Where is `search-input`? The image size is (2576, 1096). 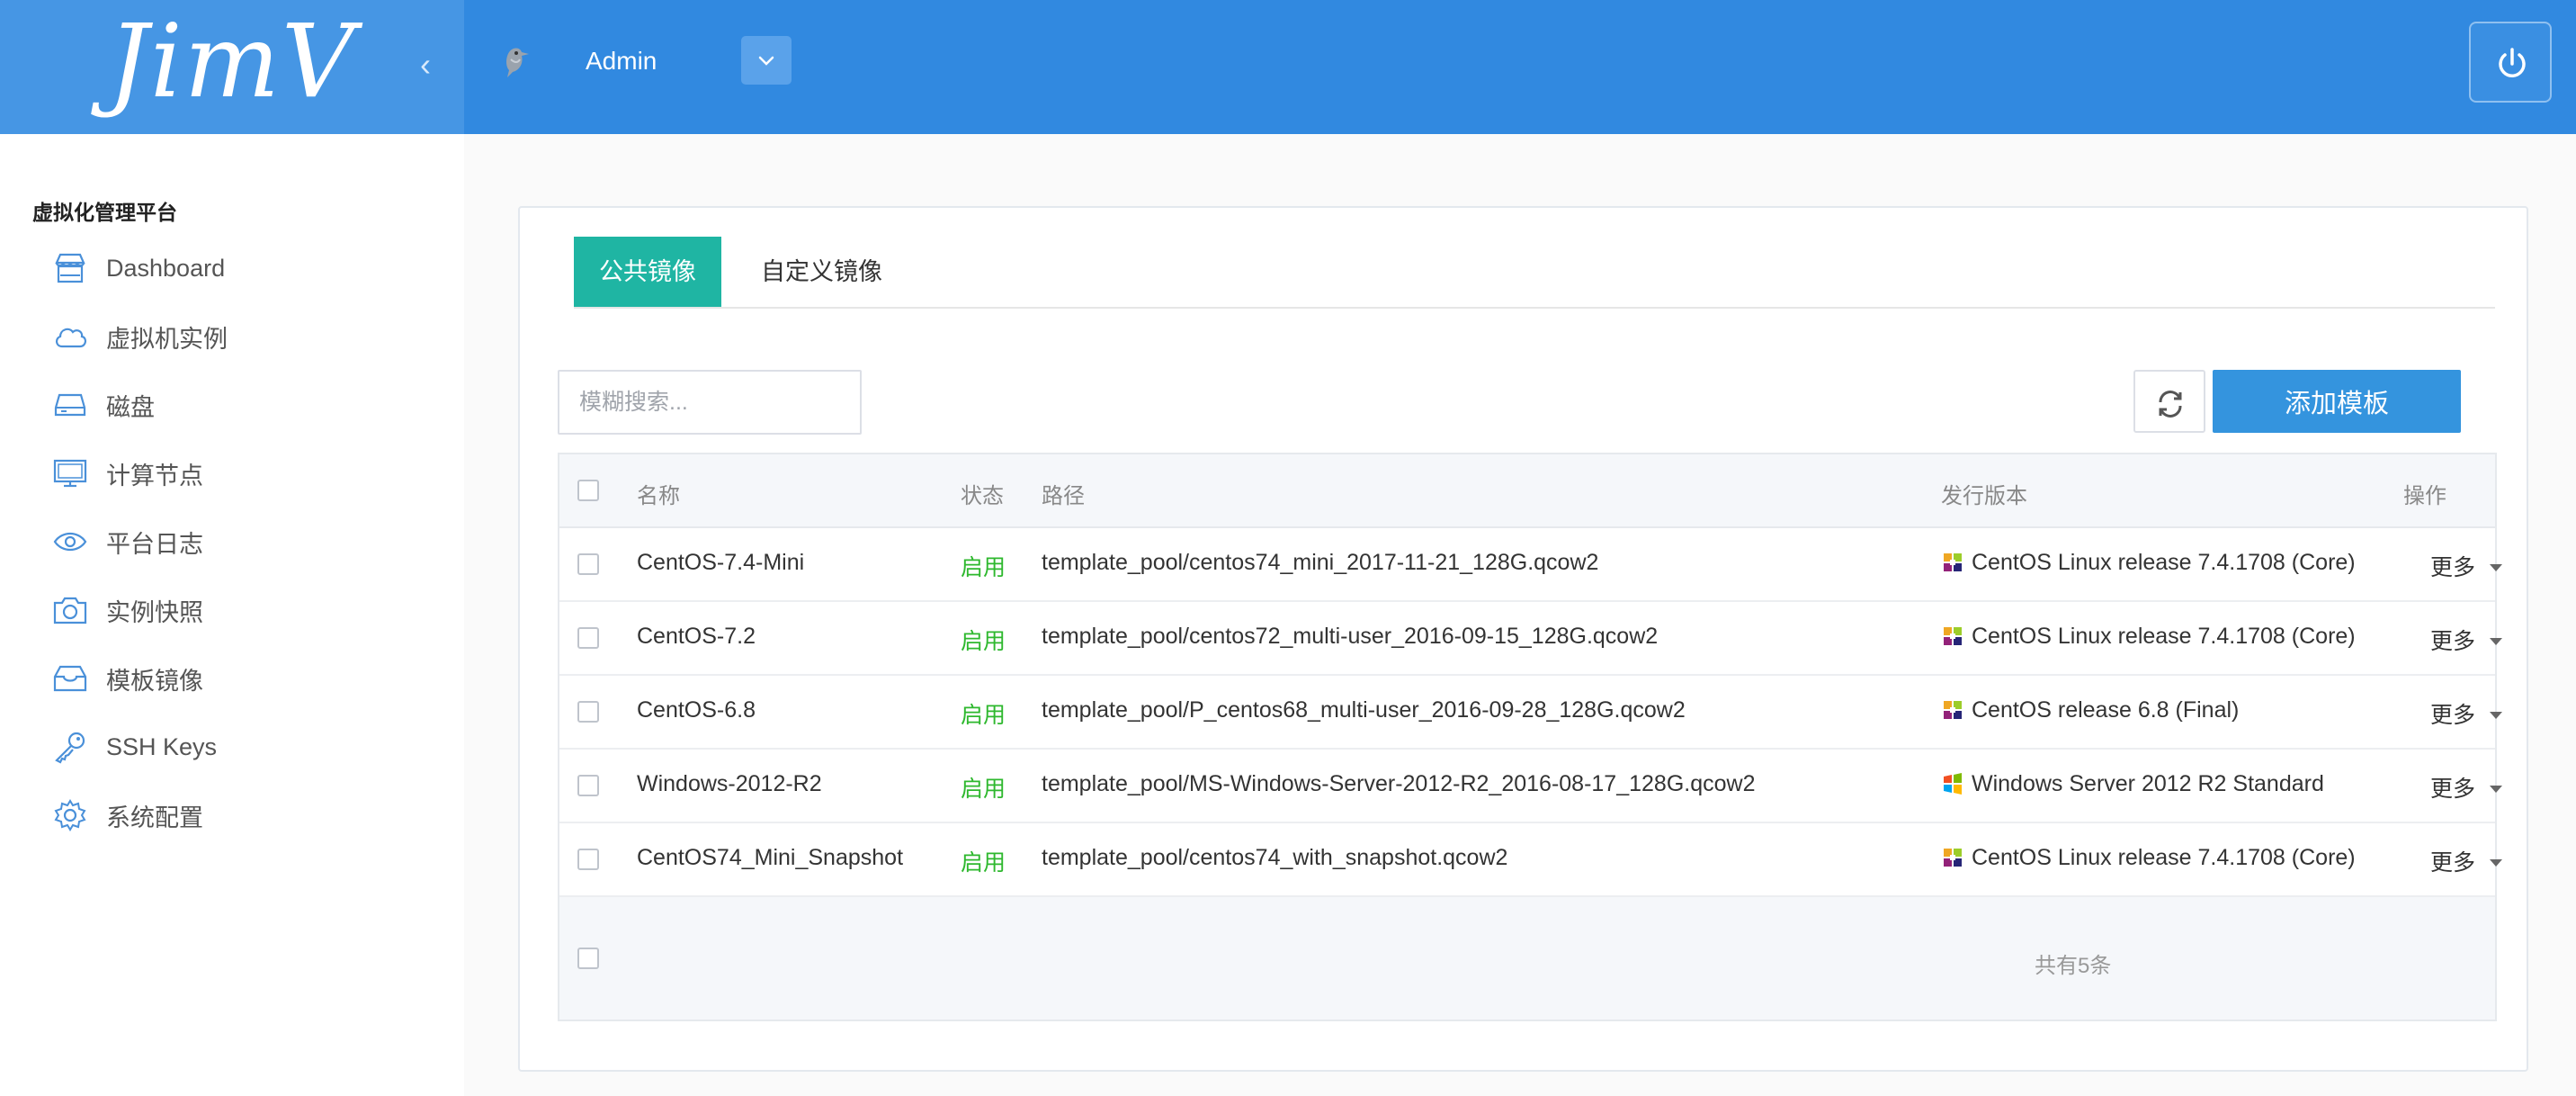
search-input is located at coordinates (710, 402).